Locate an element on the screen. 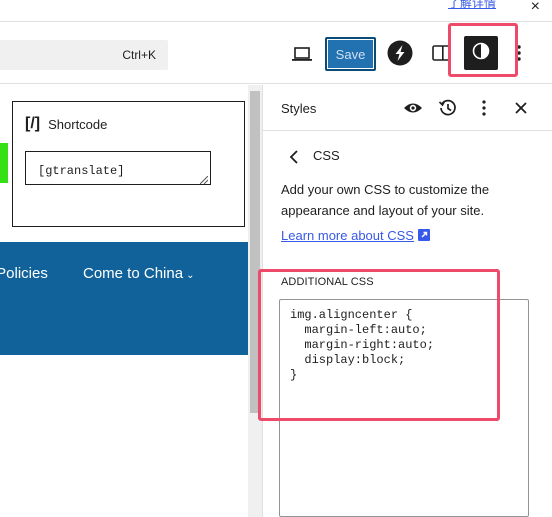 The height and width of the screenshot is (517, 552). resize-grip-icon is located at coordinates (204, 179).